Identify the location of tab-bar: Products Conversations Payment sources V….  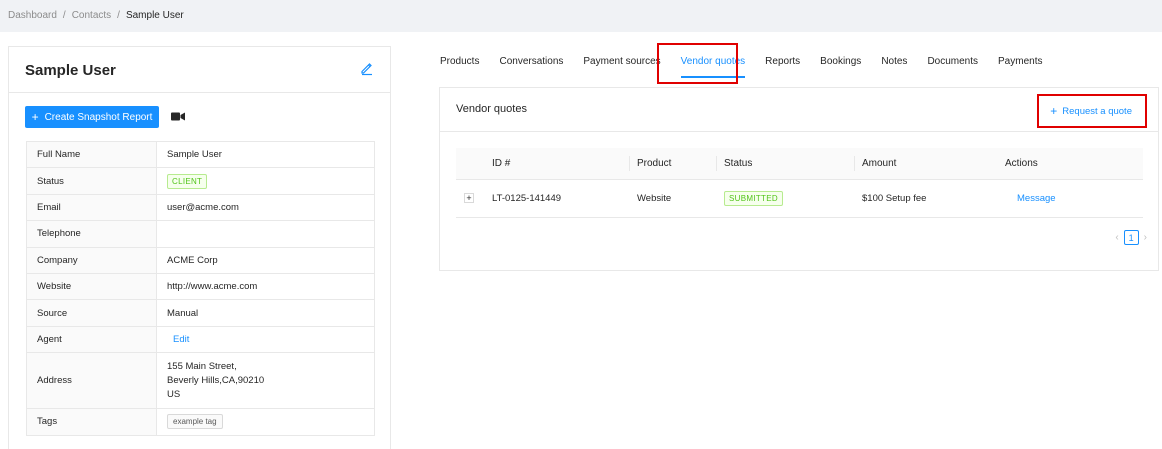
(741, 64).